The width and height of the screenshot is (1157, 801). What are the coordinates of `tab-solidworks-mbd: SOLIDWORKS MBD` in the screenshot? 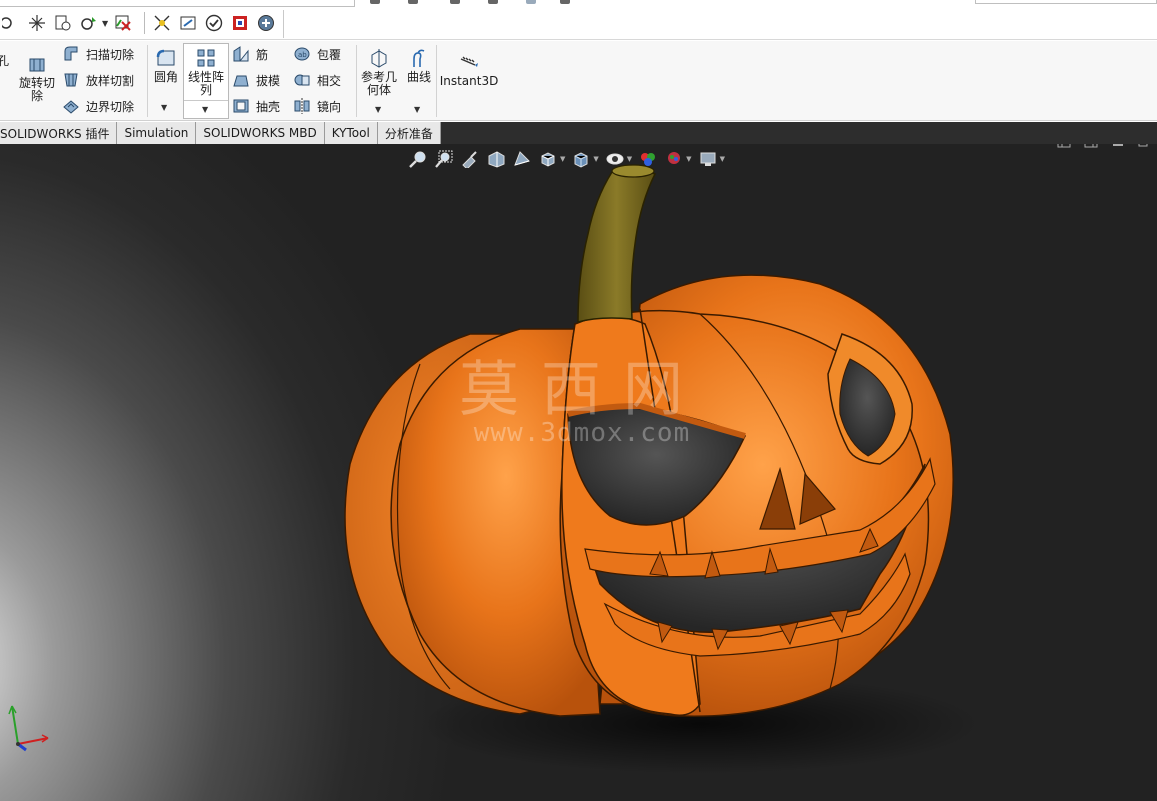 It's located at (260, 133).